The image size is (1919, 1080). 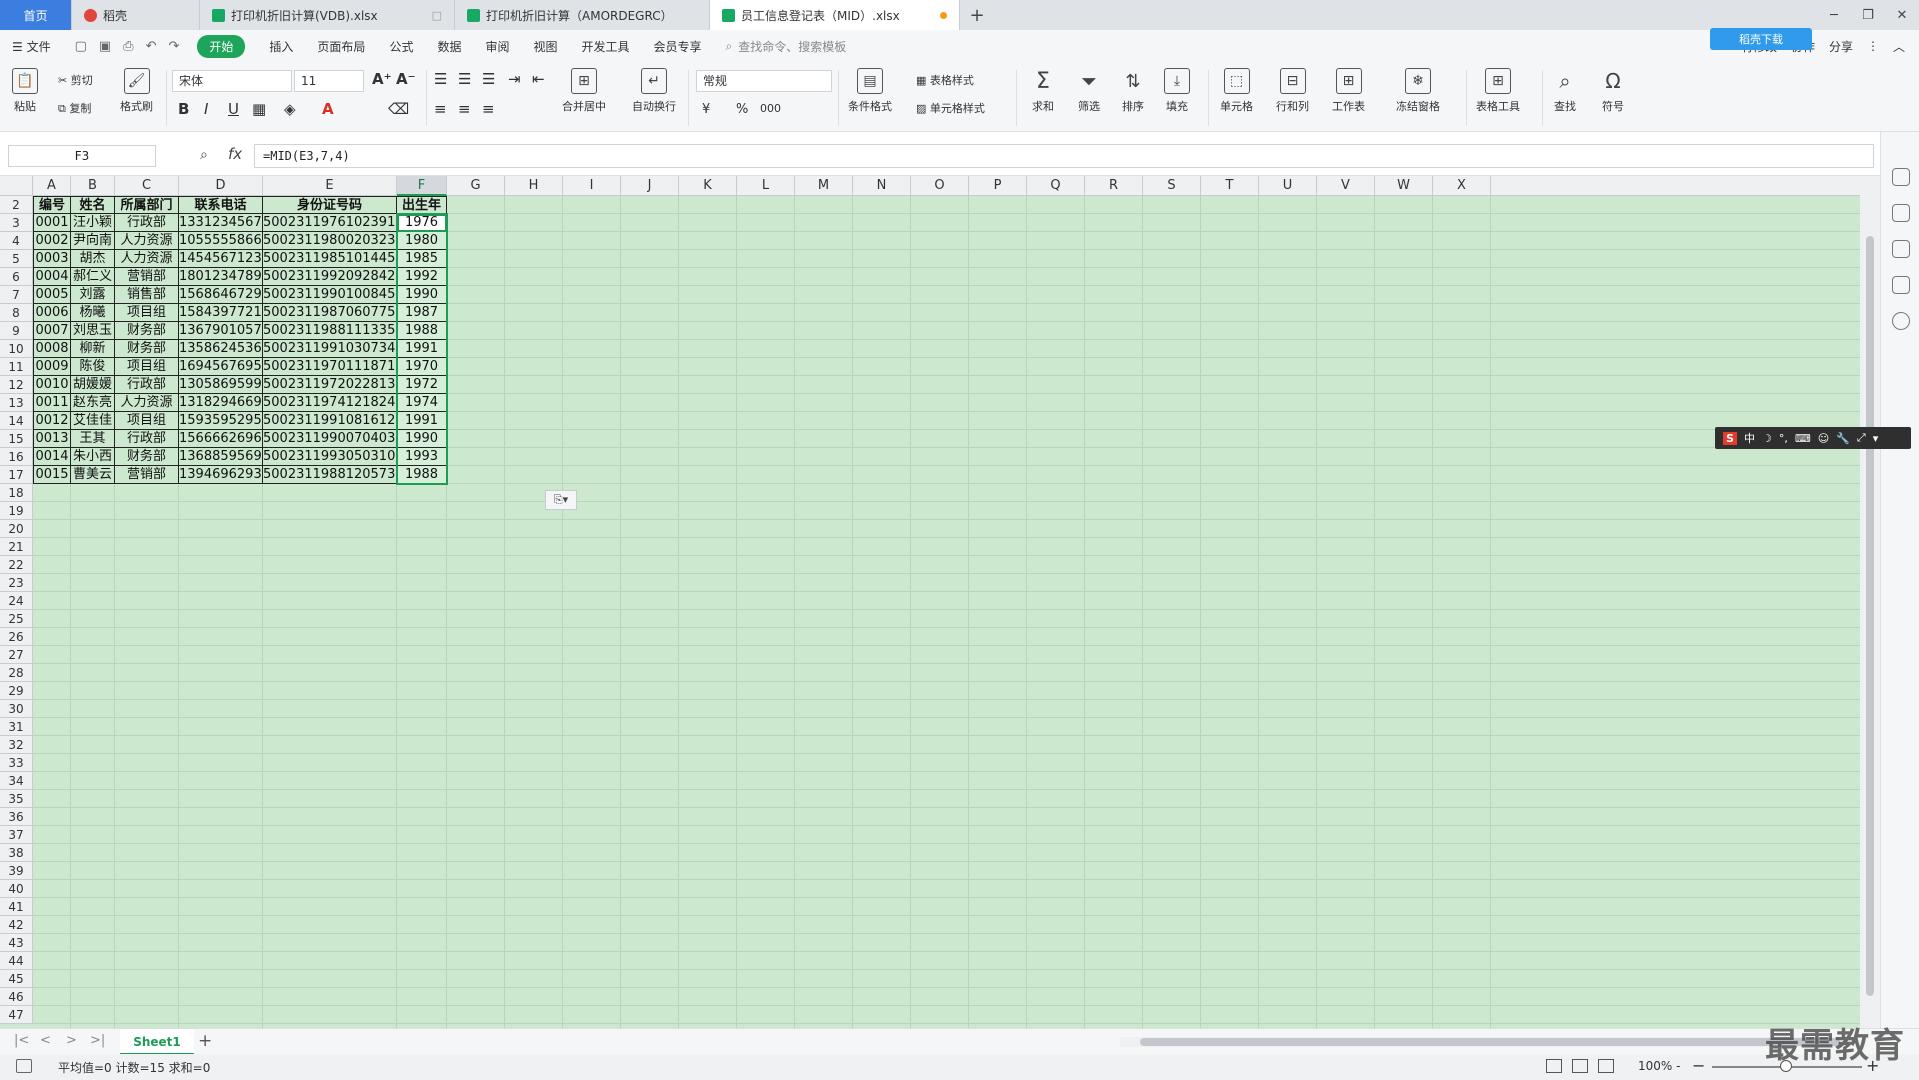 What do you see at coordinates (1749, 438) in the screenshot?
I see `ime-lang-toggle: 中` at bounding box center [1749, 438].